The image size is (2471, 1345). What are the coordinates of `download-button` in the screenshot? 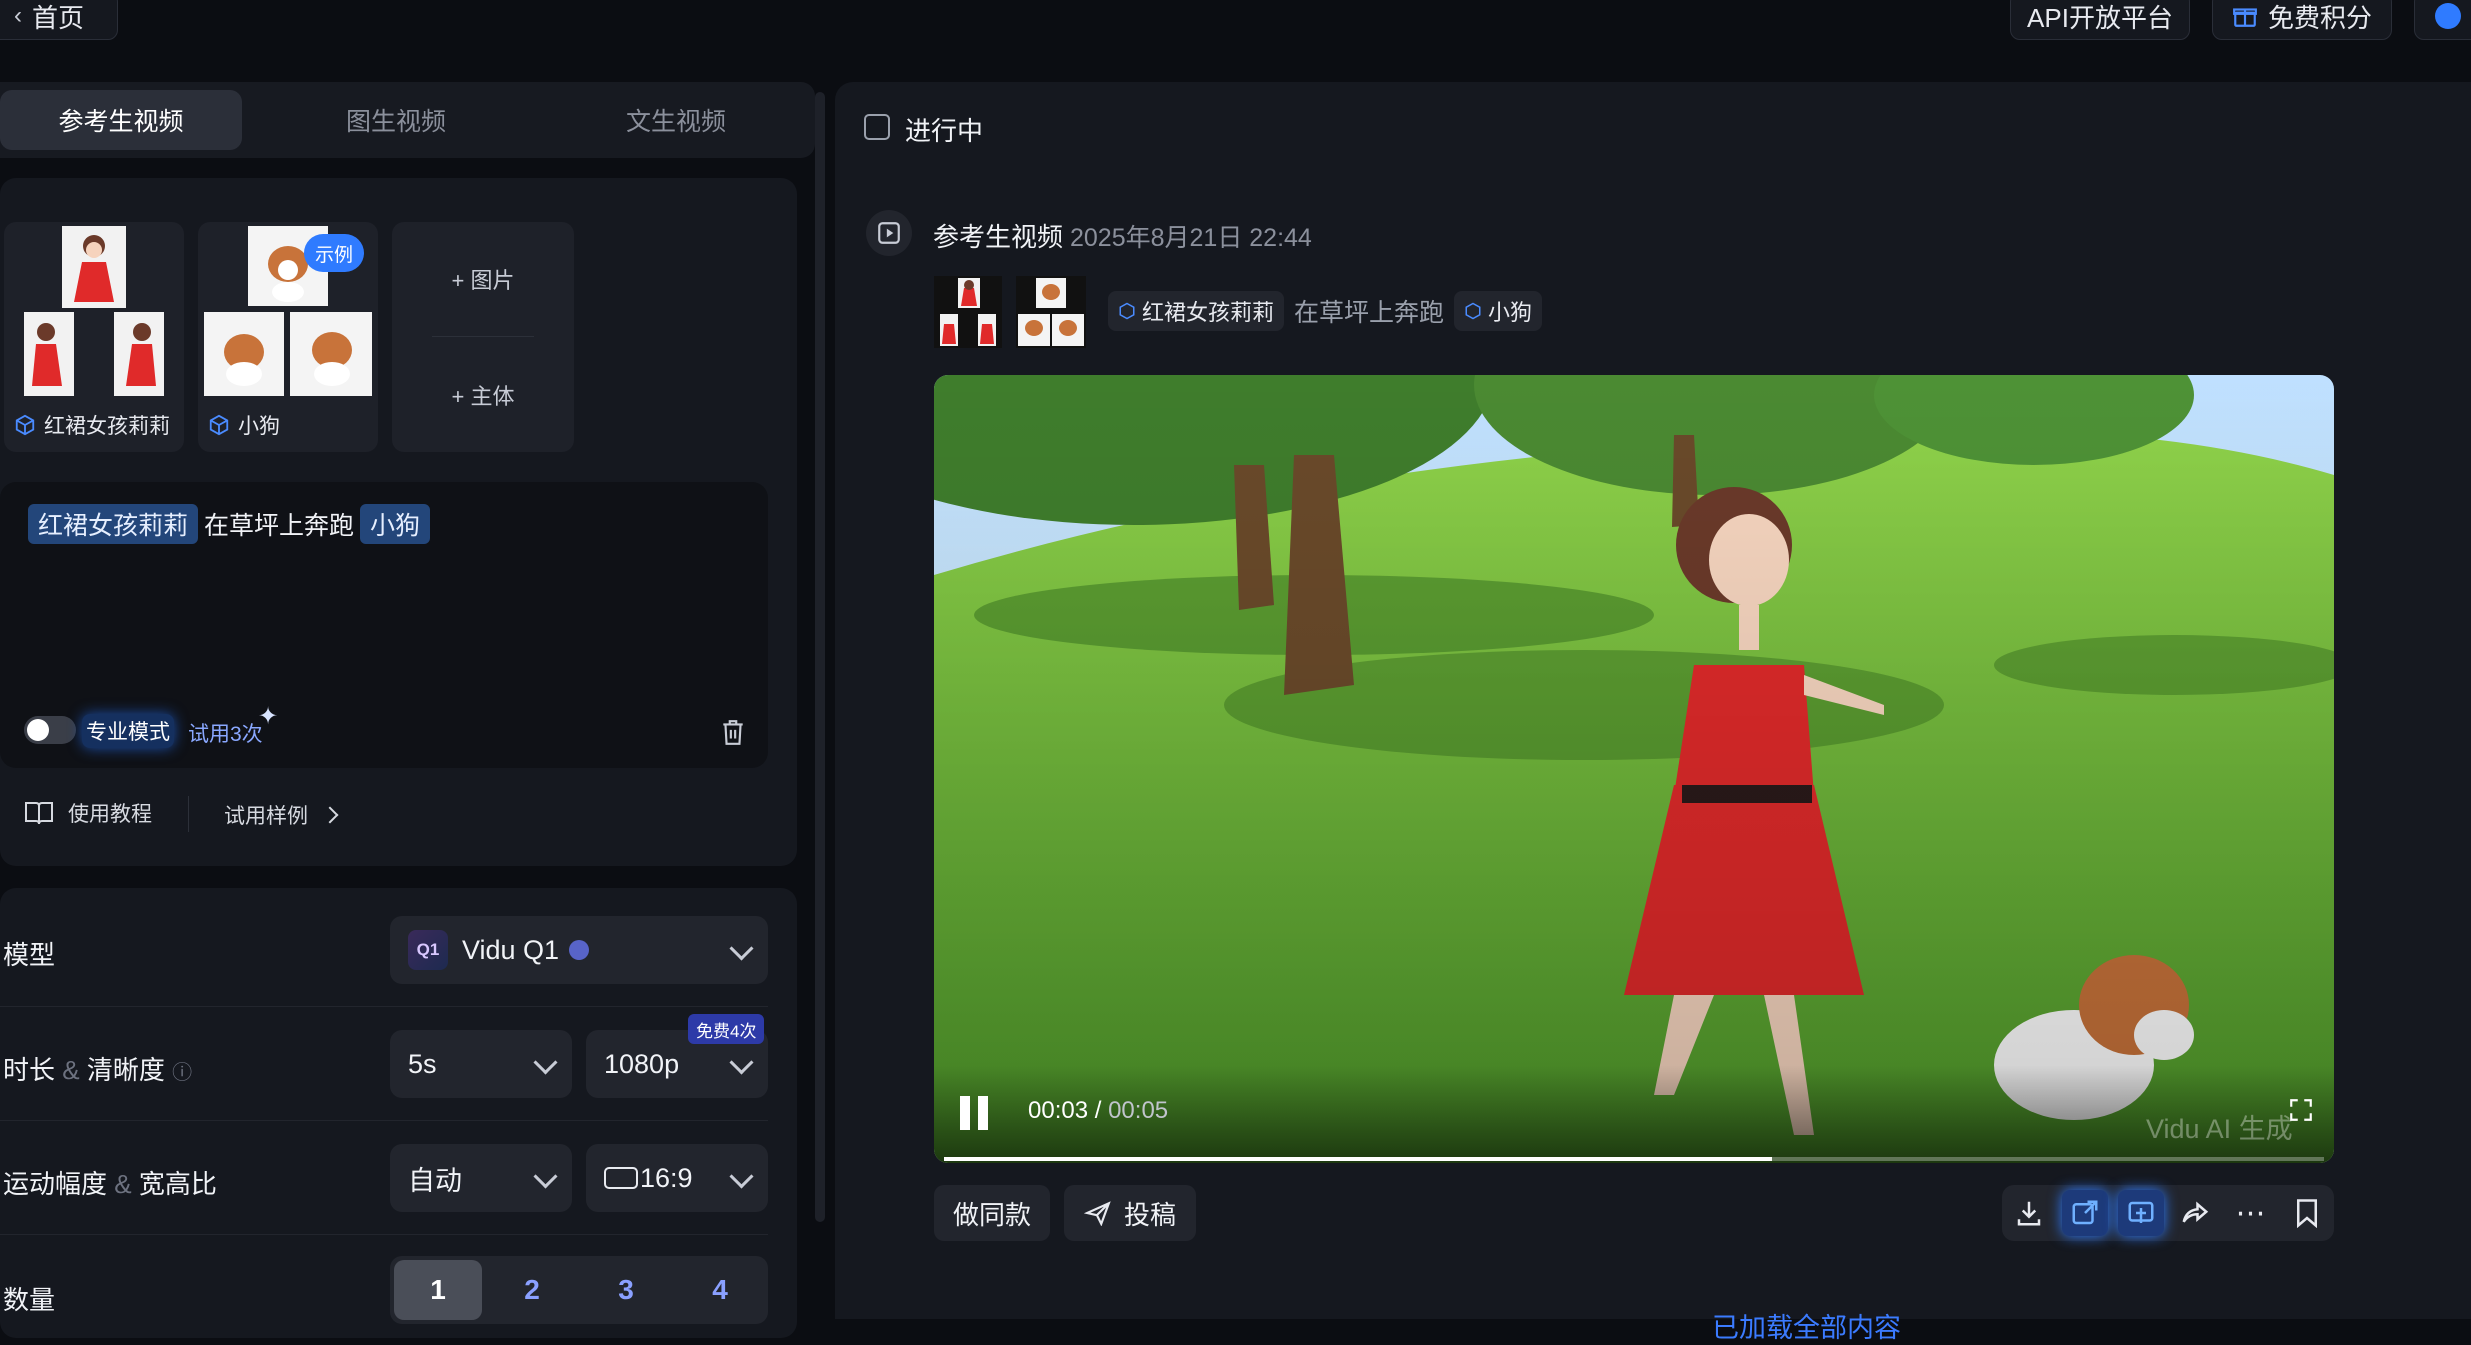 It's located at (2029, 1213).